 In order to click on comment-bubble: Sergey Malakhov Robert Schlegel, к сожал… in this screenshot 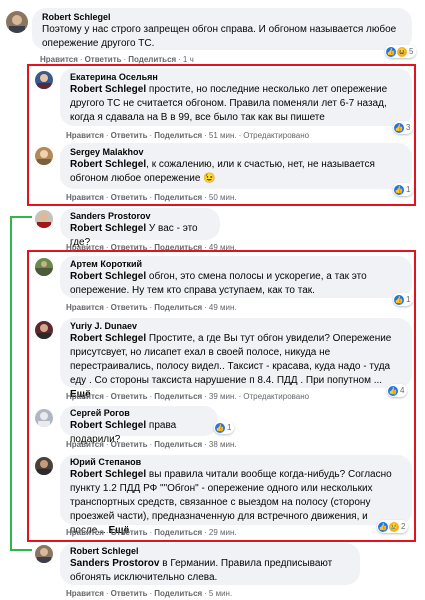, I will do `click(236, 166)`.